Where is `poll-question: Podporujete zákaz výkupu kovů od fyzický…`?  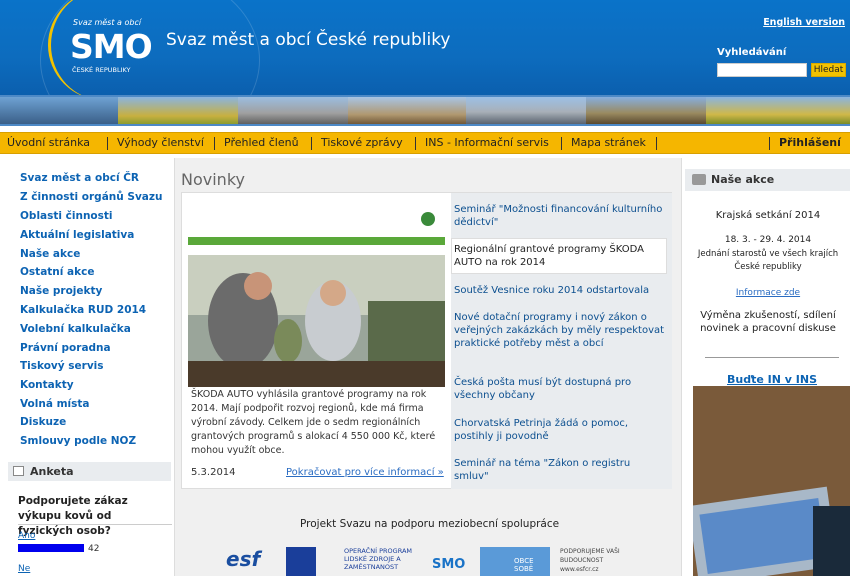
poll-question: Podporujete zákaz výkupu kovů od fyzický… is located at coordinates (73, 516).